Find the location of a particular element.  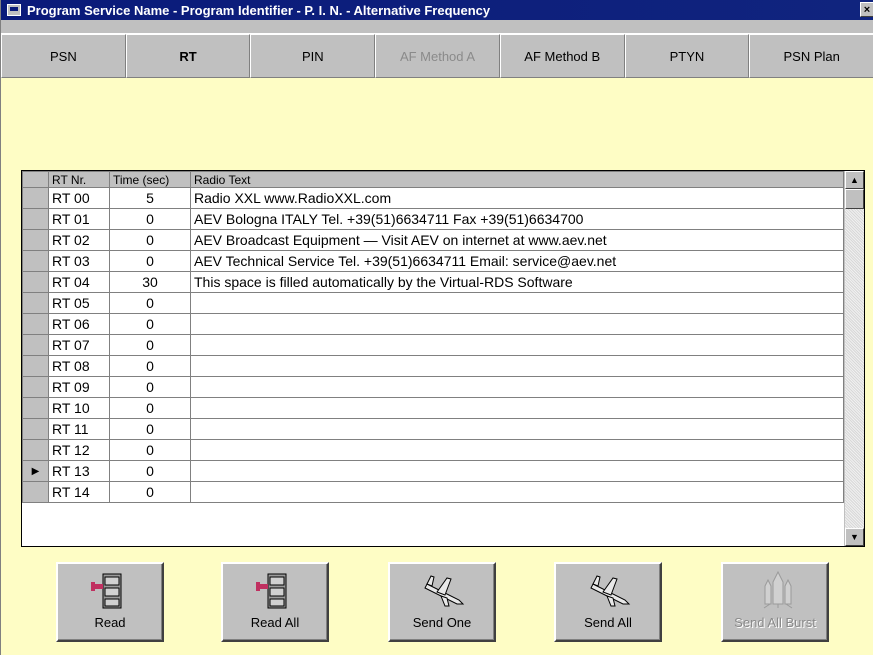

time-cell: 5 is located at coordinates (150, 198).